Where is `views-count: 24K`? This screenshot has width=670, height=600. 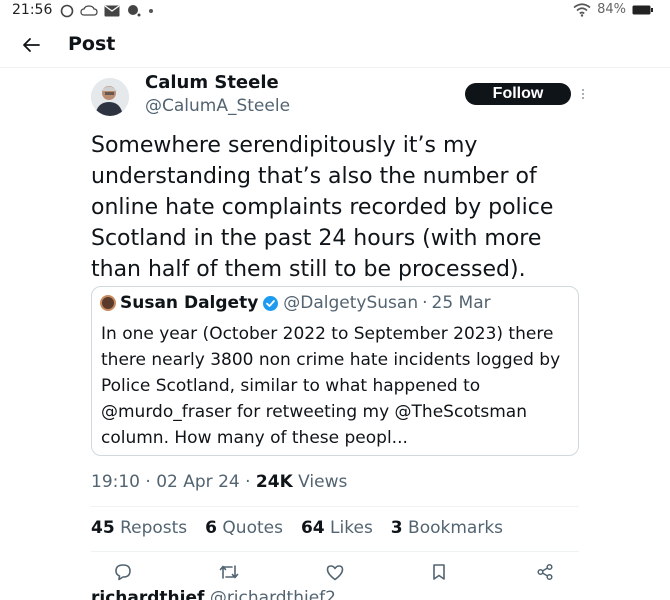
views-count: 24K is located at coordinates (274, 482).